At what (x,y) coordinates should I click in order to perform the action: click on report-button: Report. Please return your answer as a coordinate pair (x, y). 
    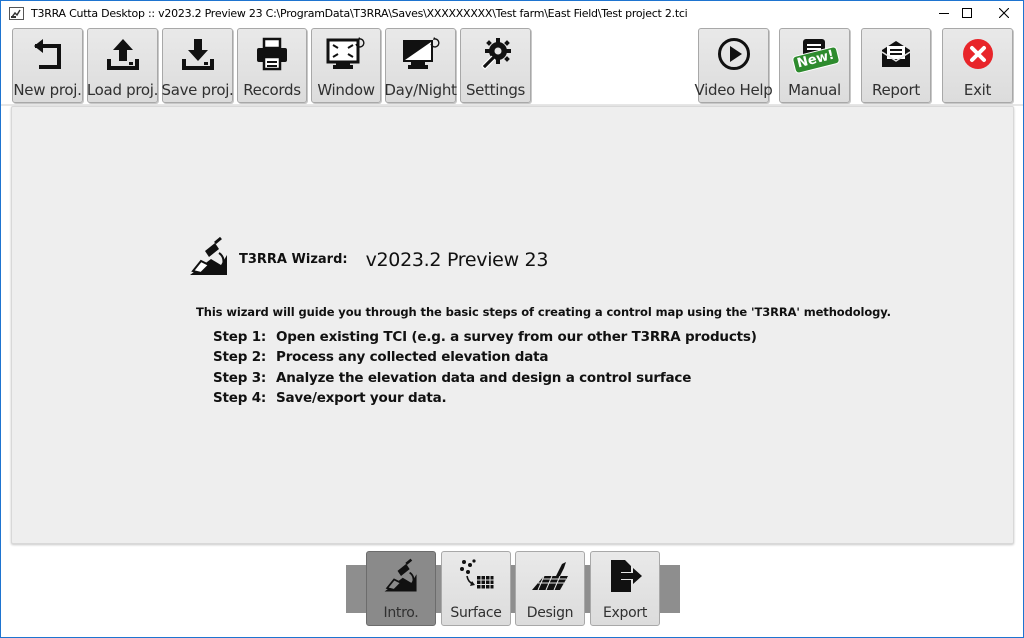
    Looking at the image, I should click on (896, 65).